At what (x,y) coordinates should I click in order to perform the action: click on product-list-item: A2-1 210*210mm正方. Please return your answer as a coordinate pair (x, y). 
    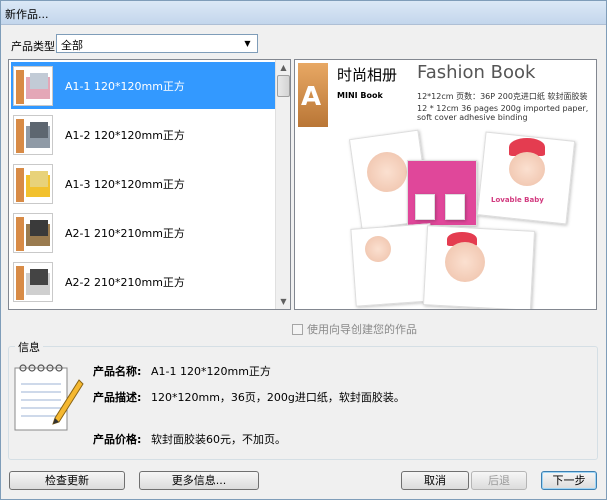
    Looking at the image, I should click on (143, 232).